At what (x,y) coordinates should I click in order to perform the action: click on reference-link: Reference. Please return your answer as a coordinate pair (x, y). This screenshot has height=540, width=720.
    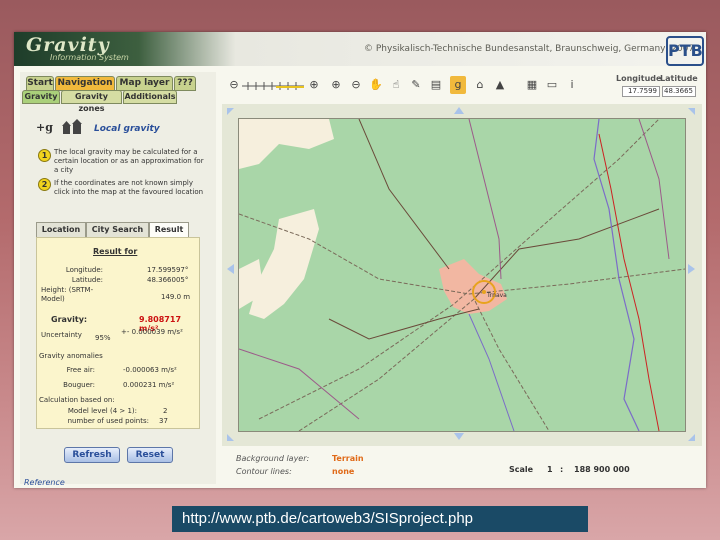
    Looking at the image, I should click on (44, 482).